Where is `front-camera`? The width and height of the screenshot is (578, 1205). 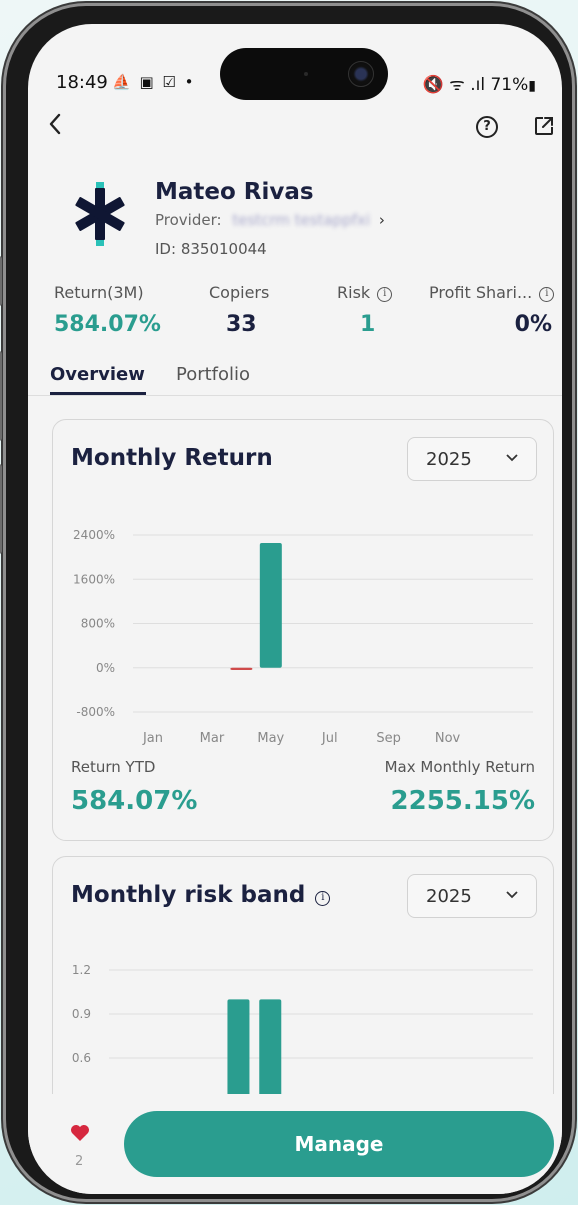
front-camera is located at coordinates (361, 74).